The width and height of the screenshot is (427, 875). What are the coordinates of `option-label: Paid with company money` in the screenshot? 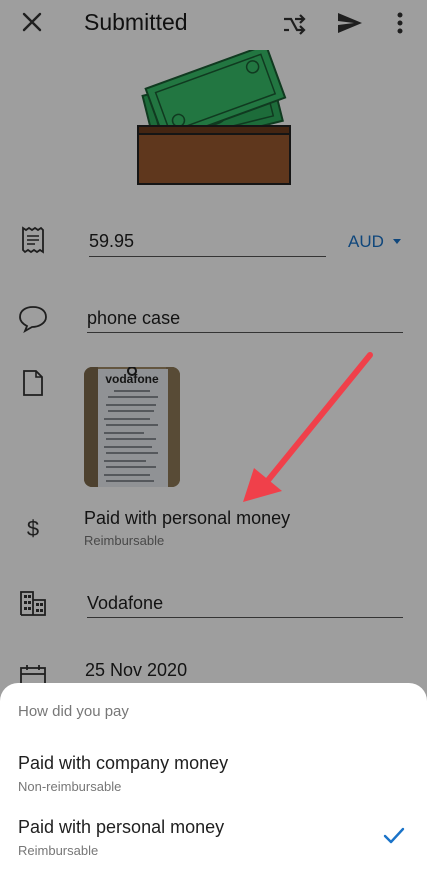 It's located at (123, 763).